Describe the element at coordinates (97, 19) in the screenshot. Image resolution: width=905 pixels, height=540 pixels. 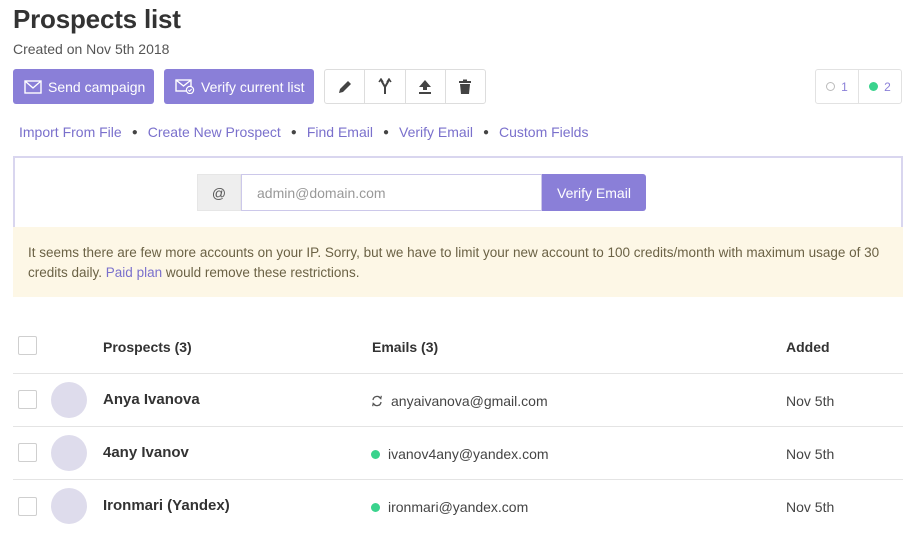
I see `page-title: Prospects list` at that location.